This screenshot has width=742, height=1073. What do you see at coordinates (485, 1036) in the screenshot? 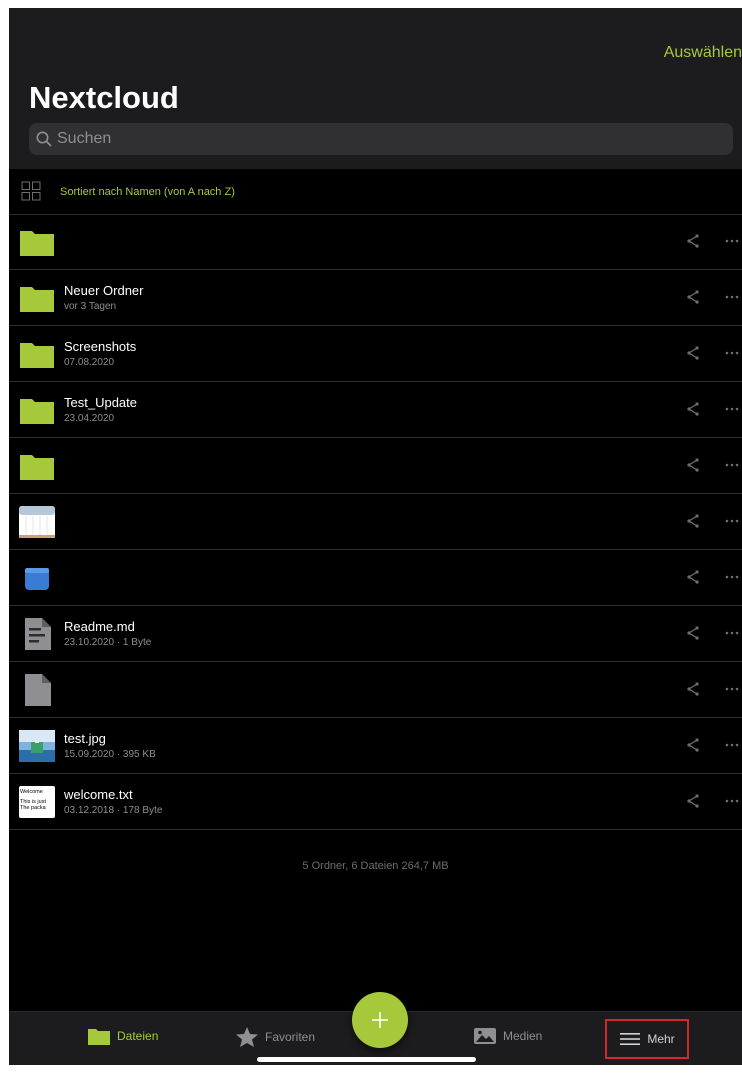
I see `photo-icon` at bounding box center [485, 1036].